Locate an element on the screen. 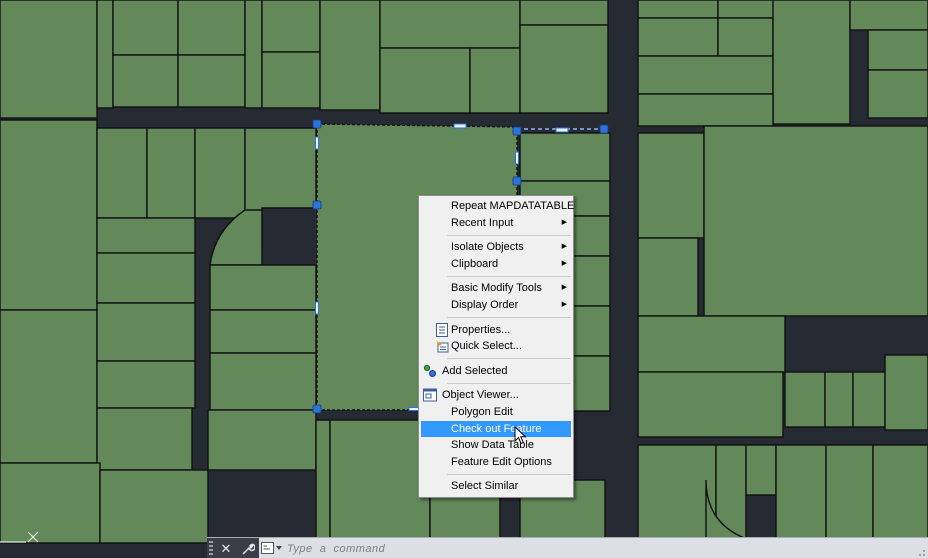 The height and width of the screenshot is (558, 928). add-selected-icon is located at coordinates (429, 370).